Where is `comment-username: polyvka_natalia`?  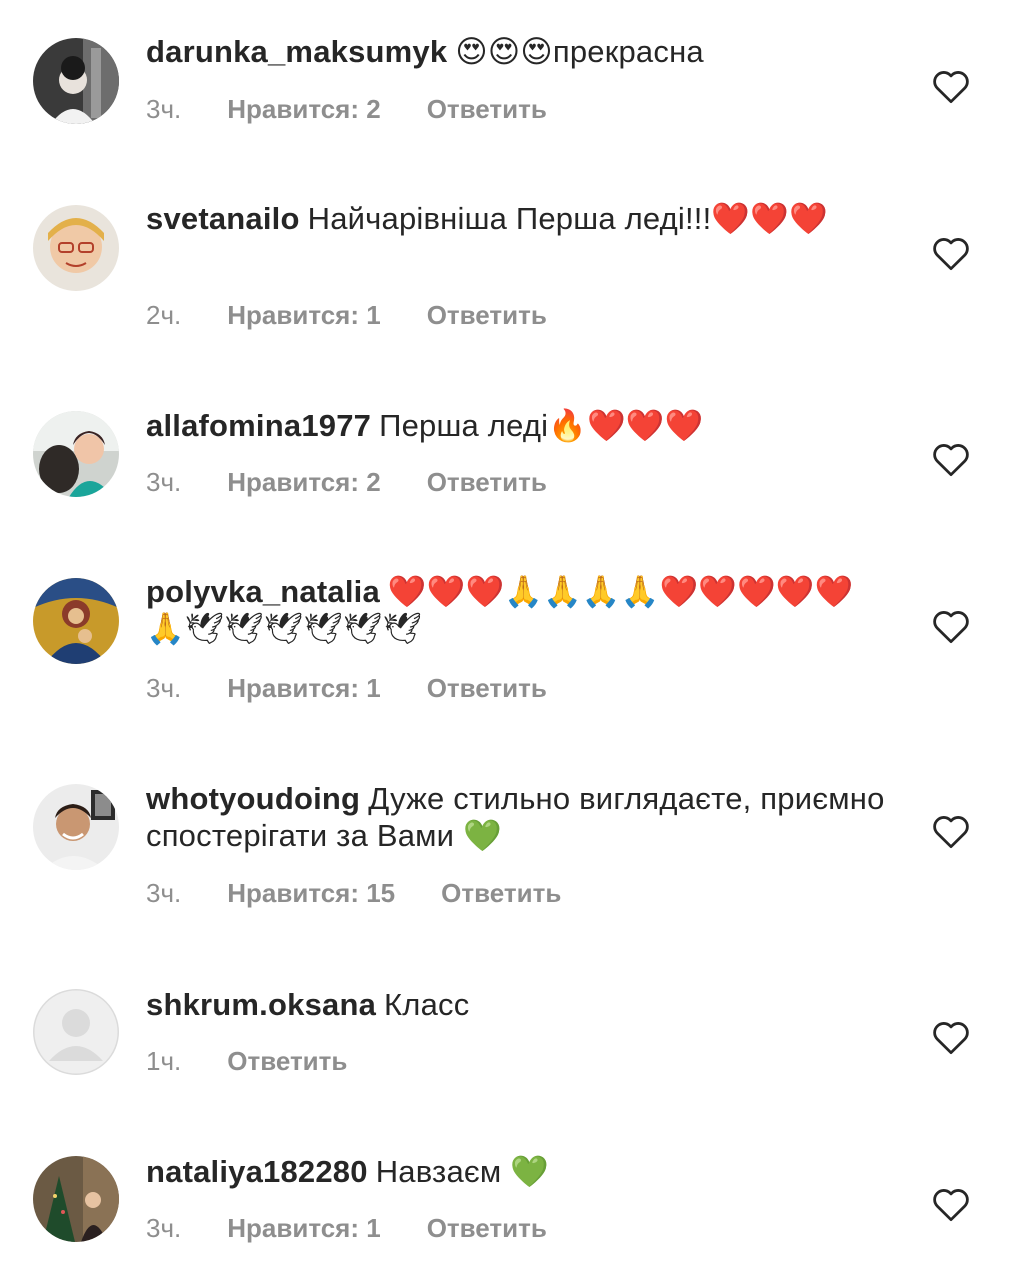
comment-username: polyvka_natalia is located at coordinates (263, 591).